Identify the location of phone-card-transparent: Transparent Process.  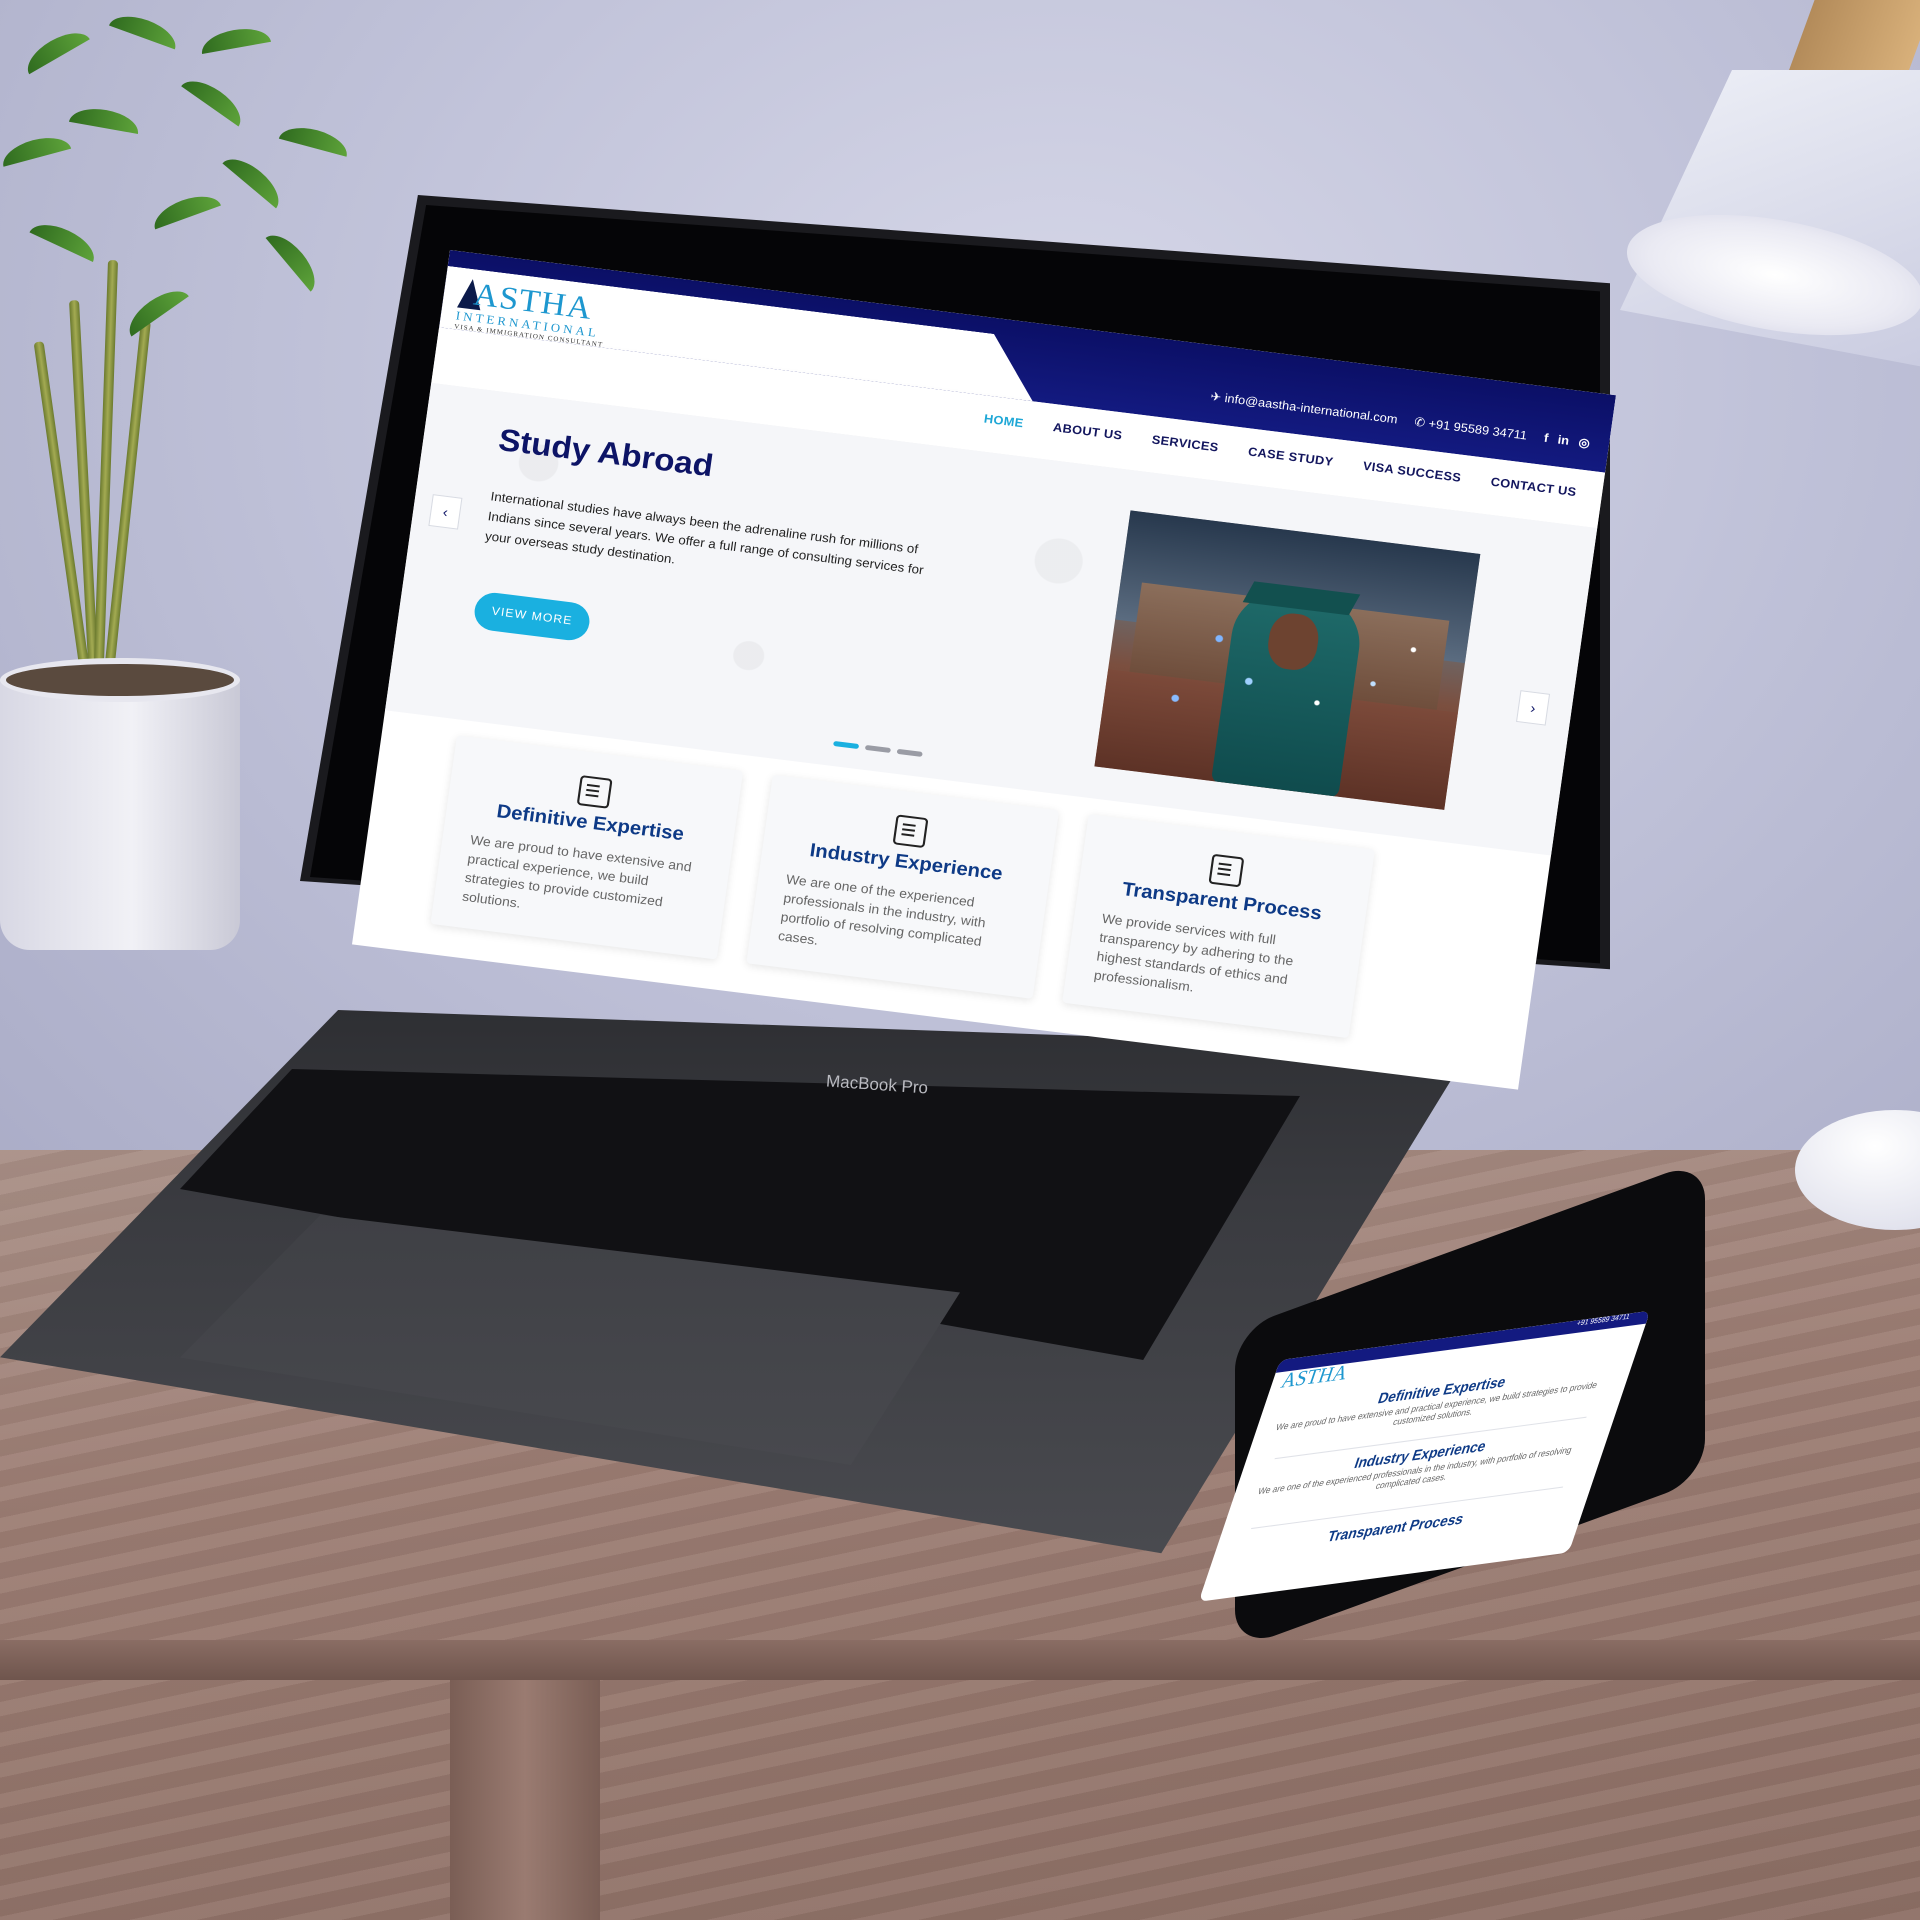
(1395, 1527).